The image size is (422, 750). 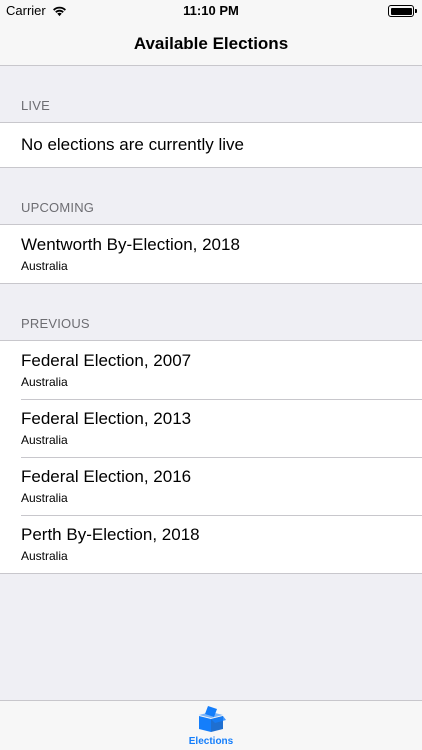 I want to click on status-bar: Carrier 11:10 PM, so click(x=211, y=11).